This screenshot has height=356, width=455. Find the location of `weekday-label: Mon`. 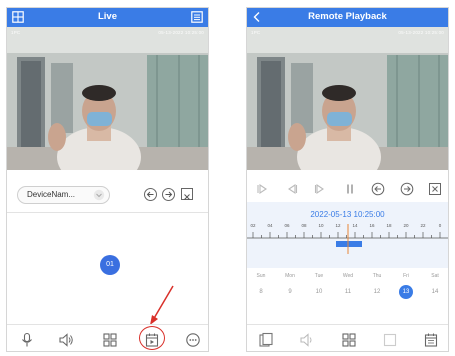

weekday-label: Mon is located at coordinates (290, 276).